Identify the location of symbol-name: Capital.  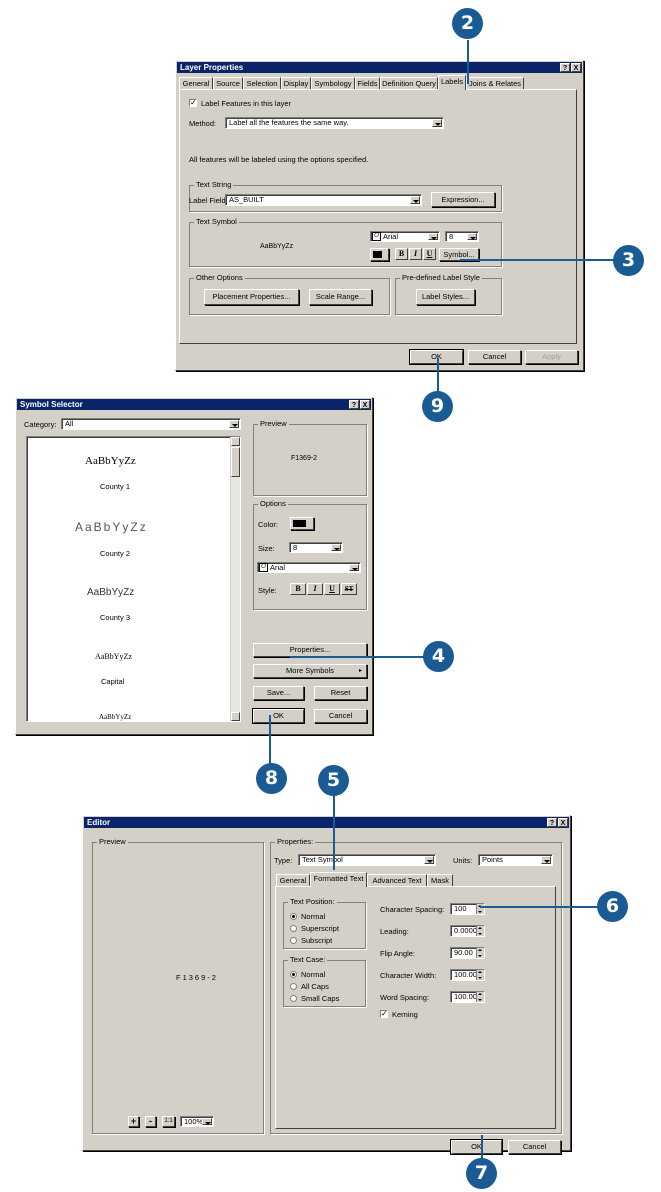
(112, 681).